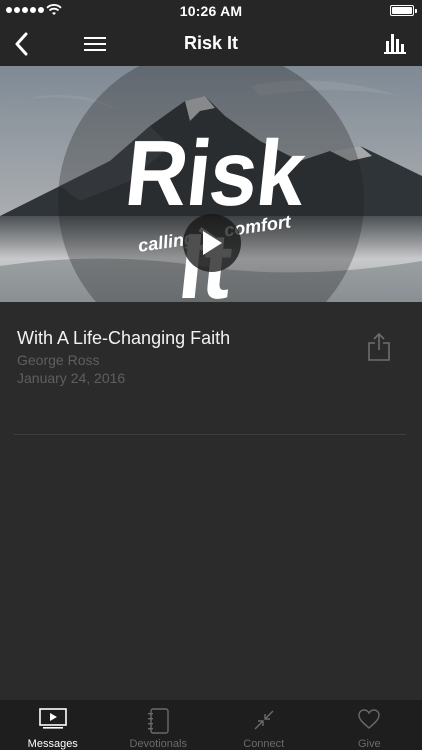 This screenshot has height=750, width=422. I want to click on heart-icon, so click(369, 719).